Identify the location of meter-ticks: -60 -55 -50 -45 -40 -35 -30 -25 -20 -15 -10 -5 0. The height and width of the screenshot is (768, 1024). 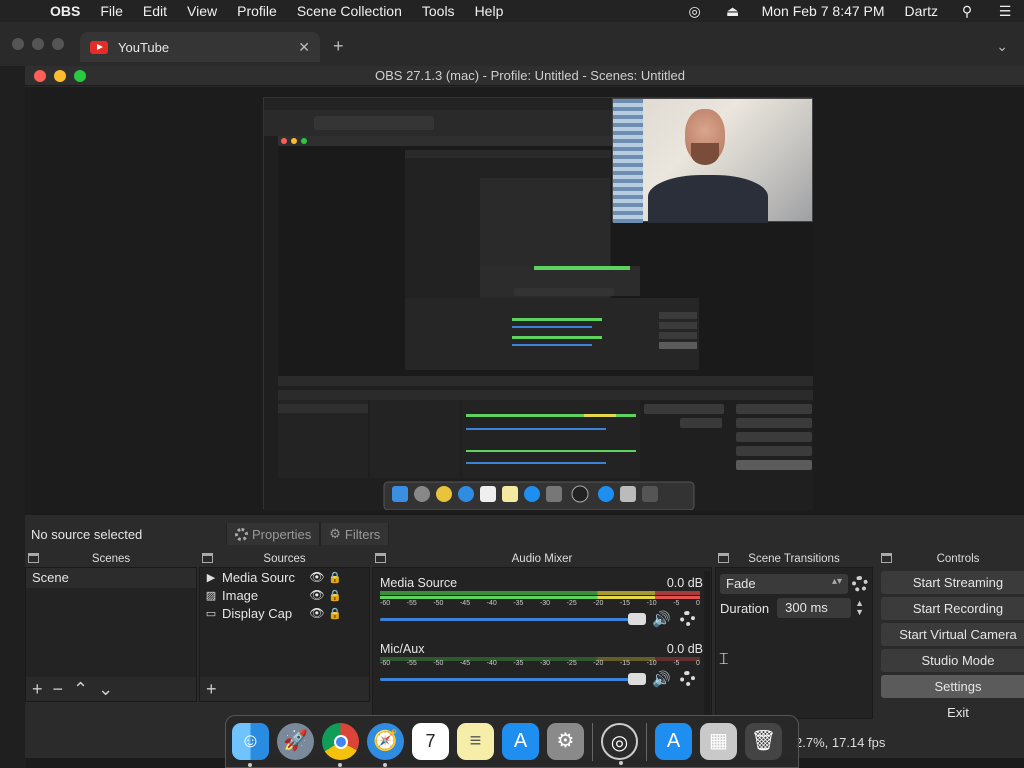
(540, 663).